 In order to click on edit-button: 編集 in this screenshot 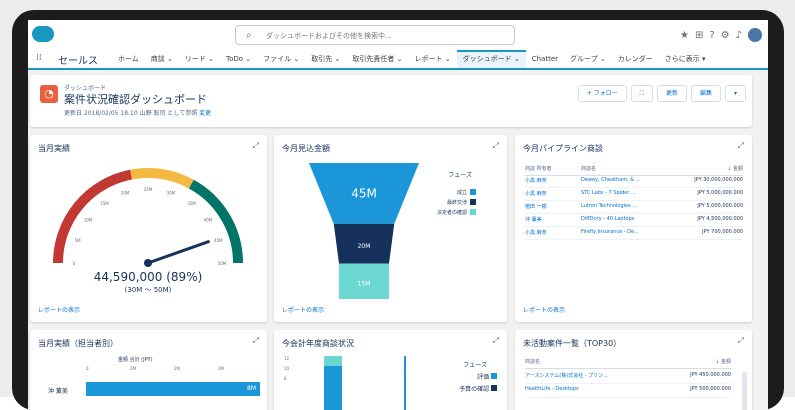, I will do `click(705, 93)`.